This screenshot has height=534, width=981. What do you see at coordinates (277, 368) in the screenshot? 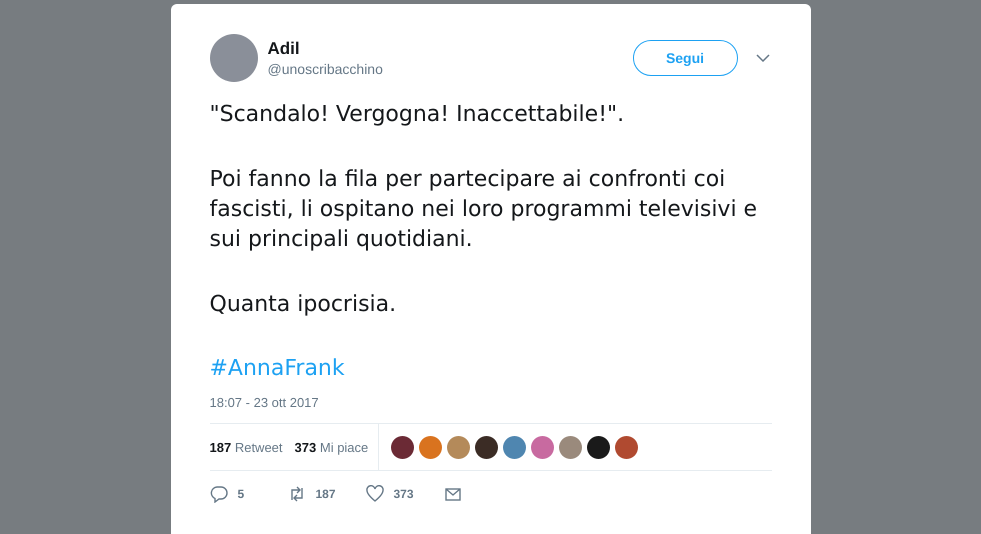
I see `hashtag-link: #AnnaFrank` at bounding box center [277, 368].